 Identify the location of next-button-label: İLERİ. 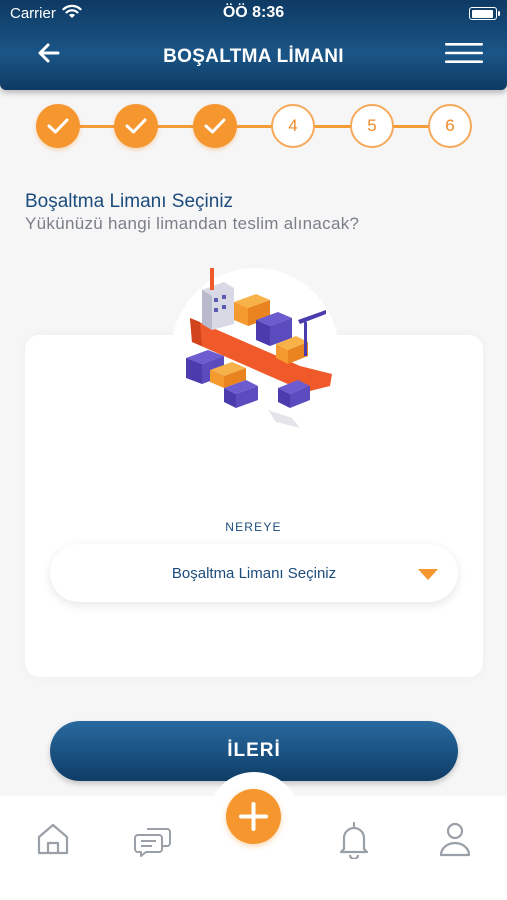
(254, 750).